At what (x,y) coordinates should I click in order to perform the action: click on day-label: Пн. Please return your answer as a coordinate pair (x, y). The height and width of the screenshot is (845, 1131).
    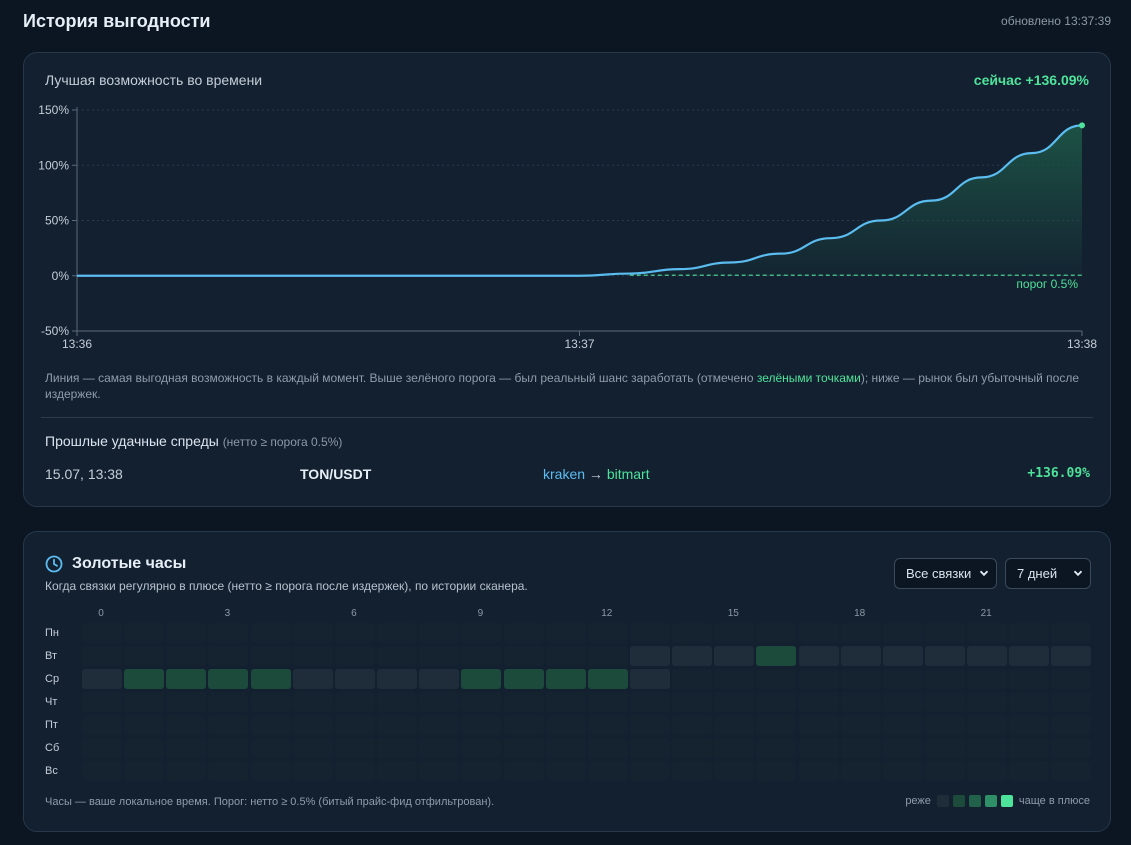
    Looking at the image, I should click on (52, 633).